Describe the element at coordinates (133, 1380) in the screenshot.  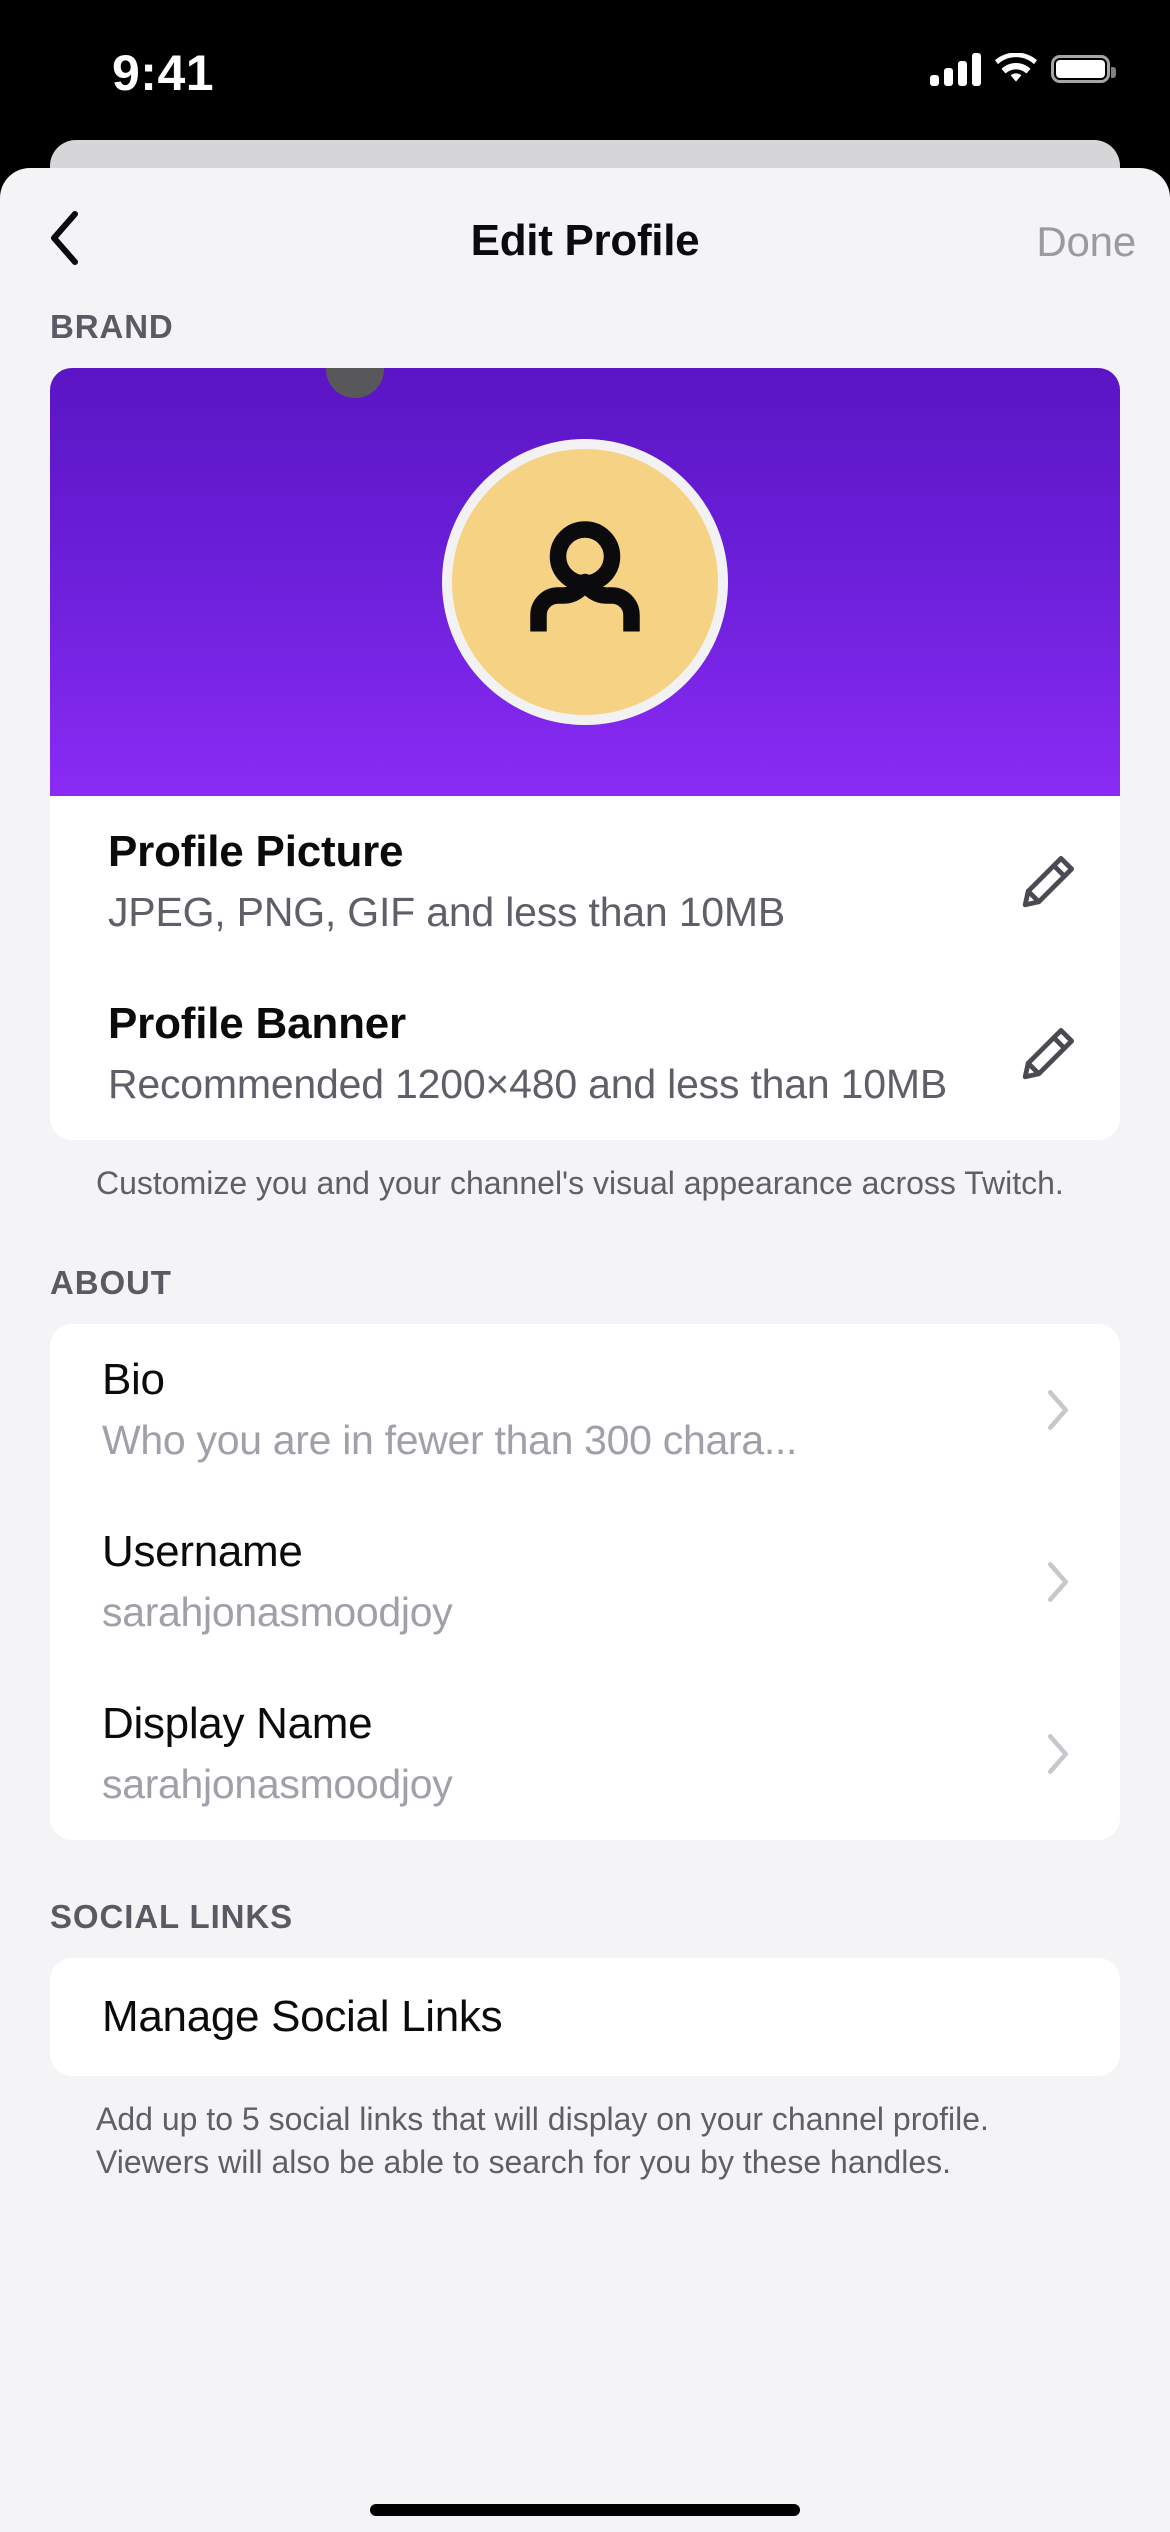
I see `row-bio-label: Bio` at that location.